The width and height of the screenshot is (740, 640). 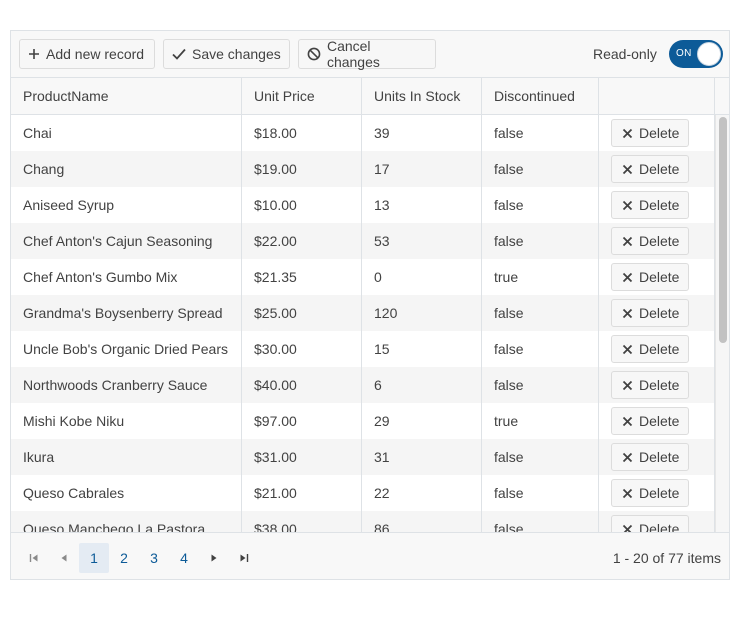 What do you see at coordinates (422, 349) in the screenshot?
I see `cell-units-in-stock: 15` at bounding box center [422, 349].